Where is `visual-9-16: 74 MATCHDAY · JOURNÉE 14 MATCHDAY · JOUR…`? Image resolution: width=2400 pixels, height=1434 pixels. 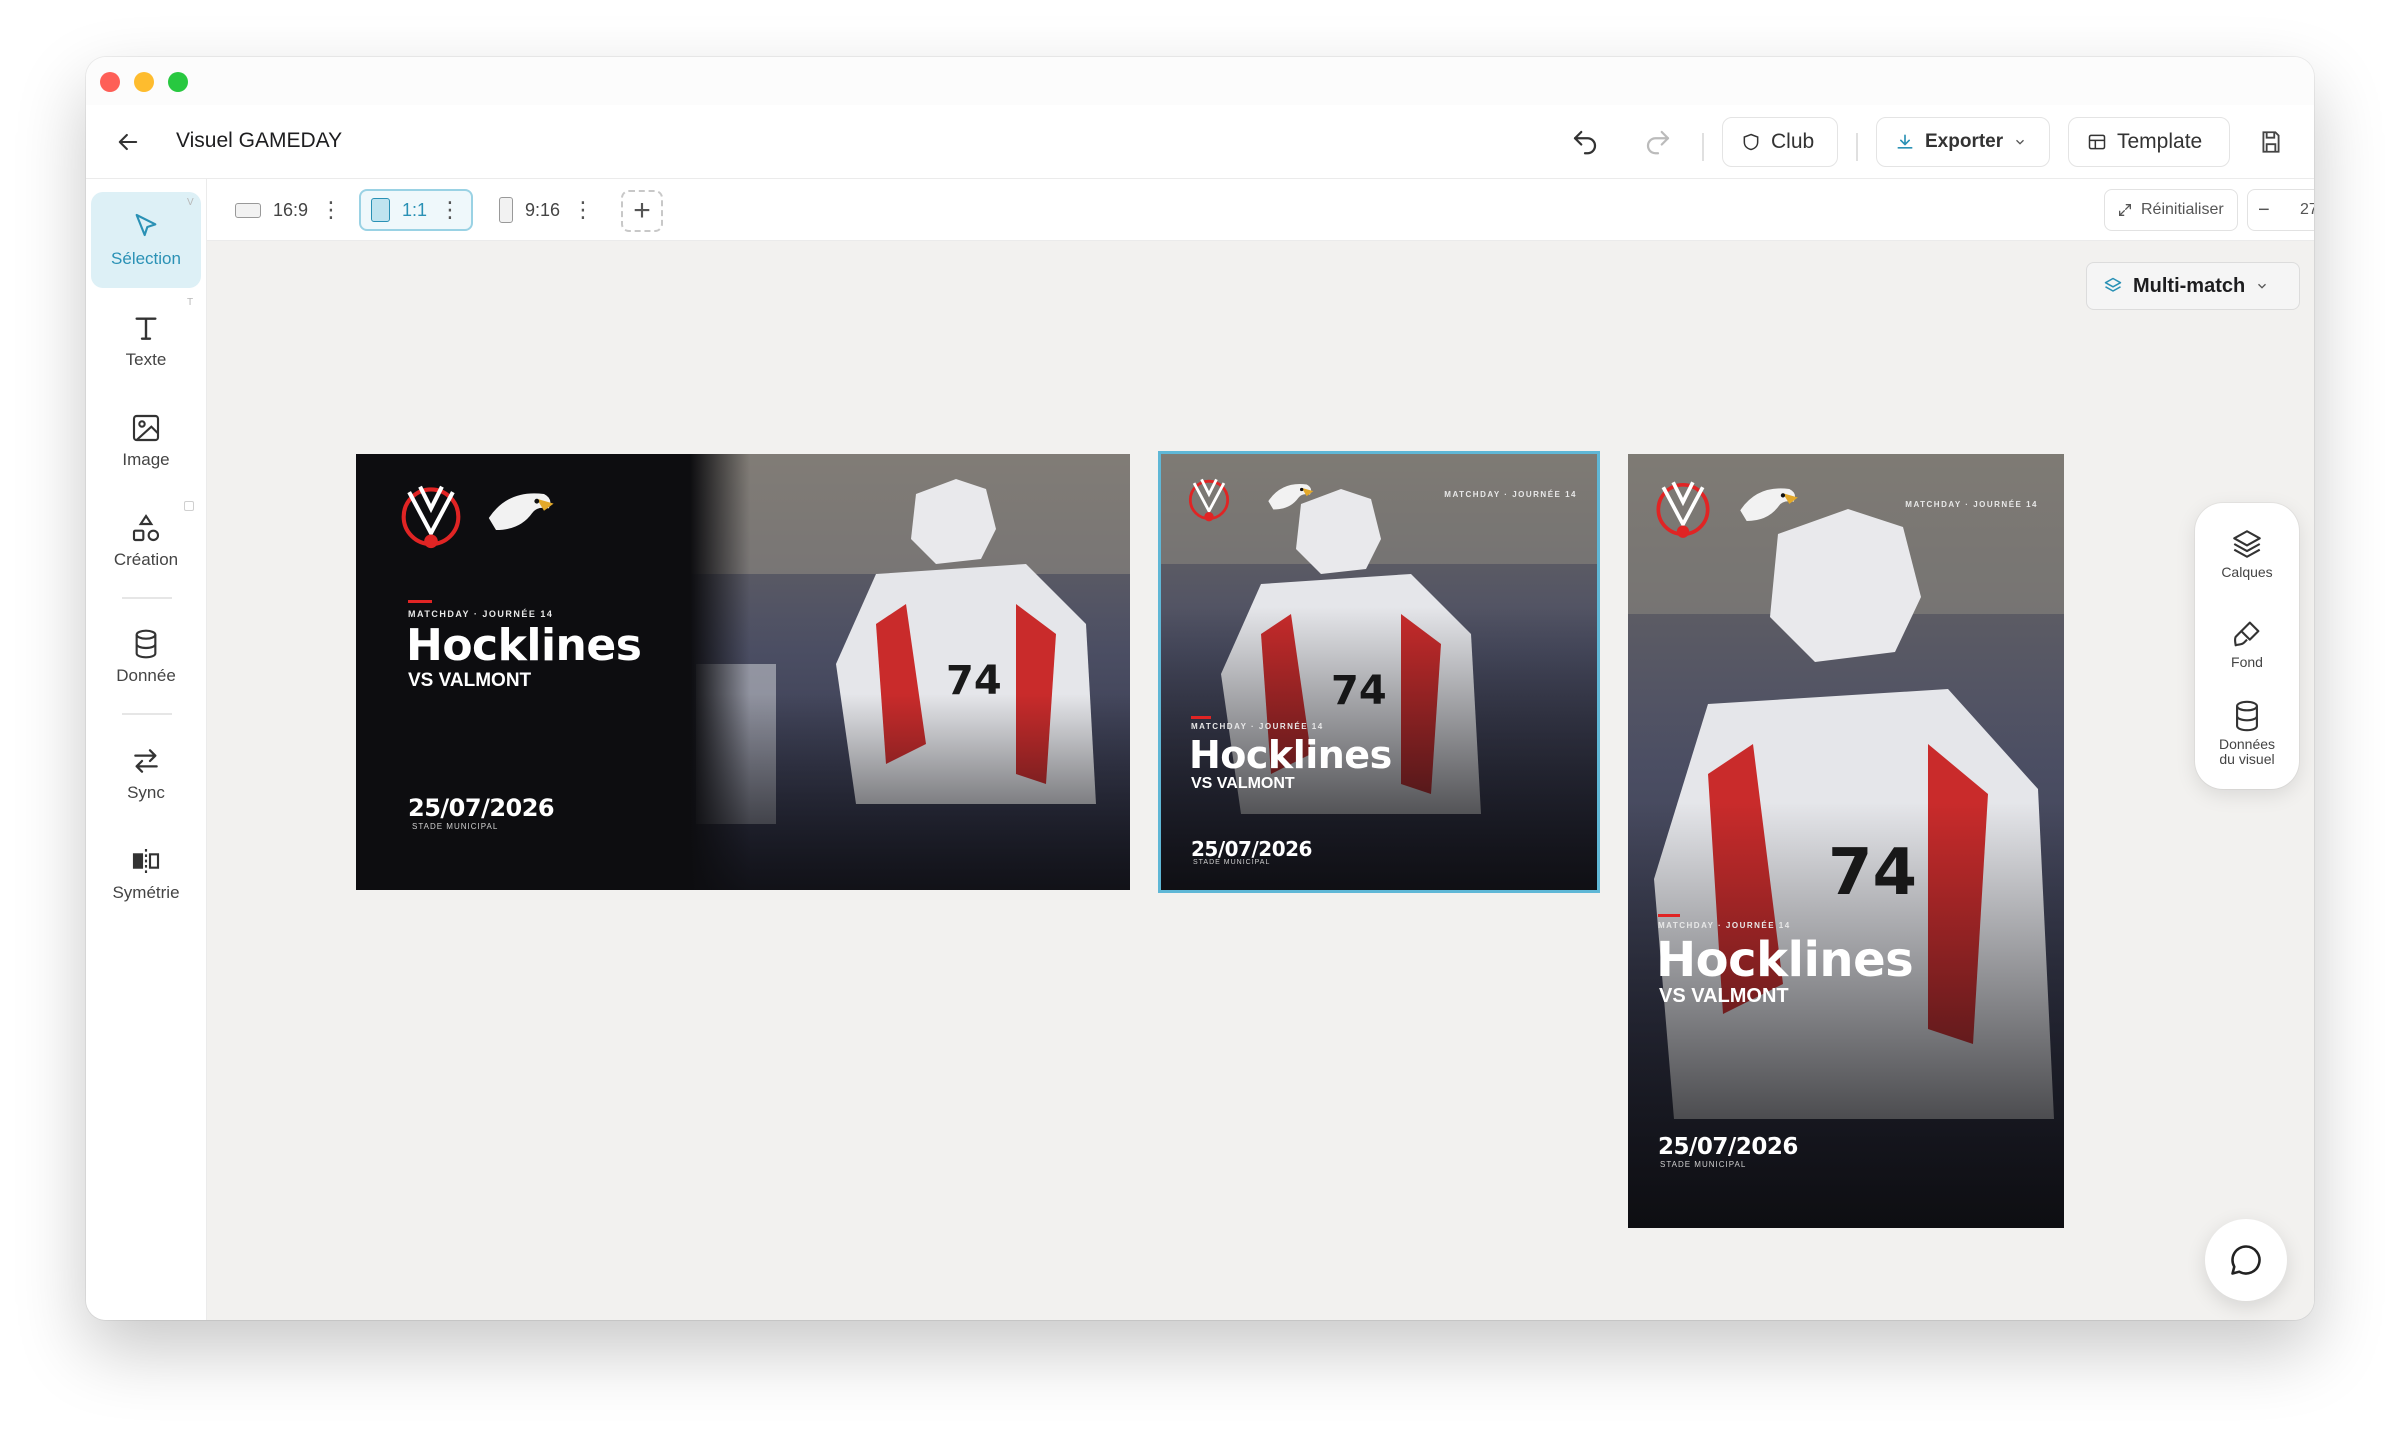 visual-9-16: 74 MATCHDAY · JOURNÉE 14 MATCHDAY · JOUR… is located at coordinates (1846, 841).